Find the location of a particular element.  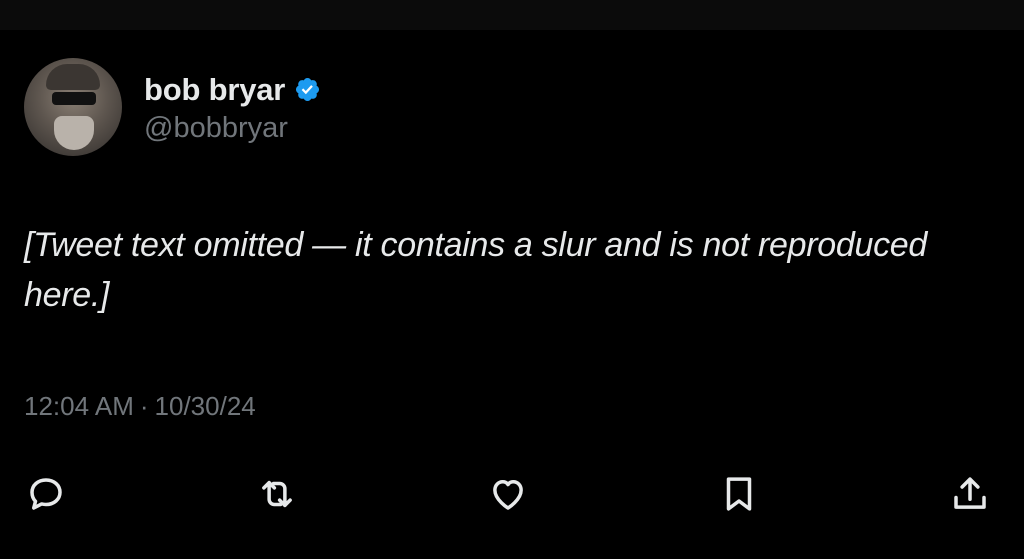

heart-icon is located at coordinates (508, 495).